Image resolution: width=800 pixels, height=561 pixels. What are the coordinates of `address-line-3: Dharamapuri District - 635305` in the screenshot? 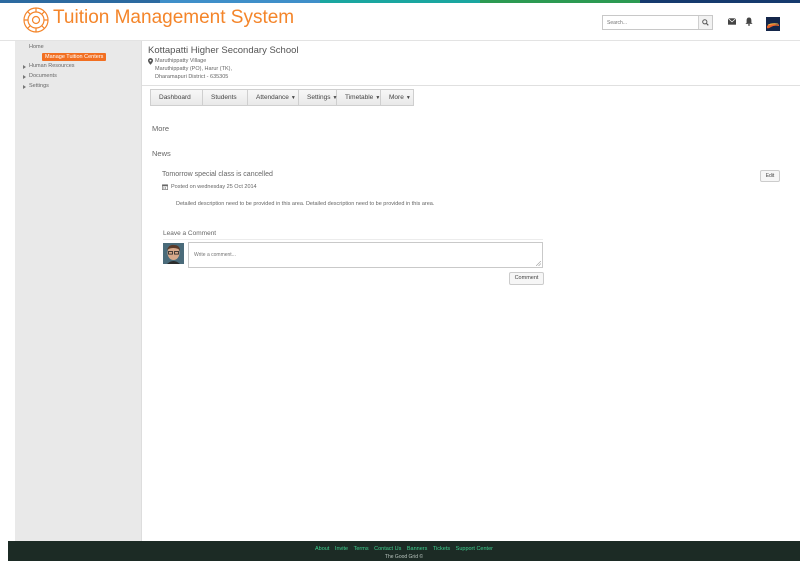 It's located at (192, 77).